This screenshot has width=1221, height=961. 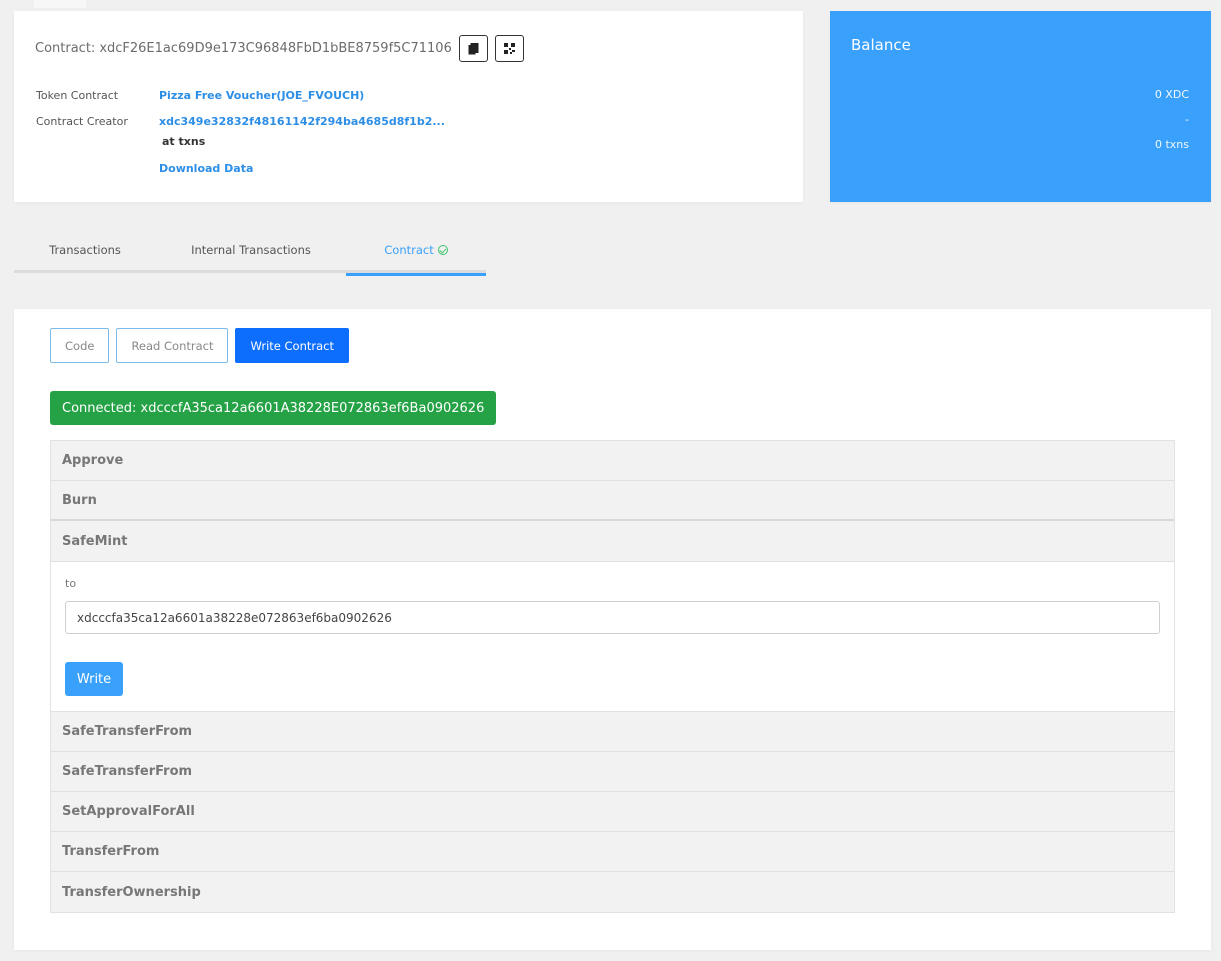 What do you see at coordinates (612, 637) in the screenshot?
I see `safemint-form: to Write` at bounding box center [612, 637].